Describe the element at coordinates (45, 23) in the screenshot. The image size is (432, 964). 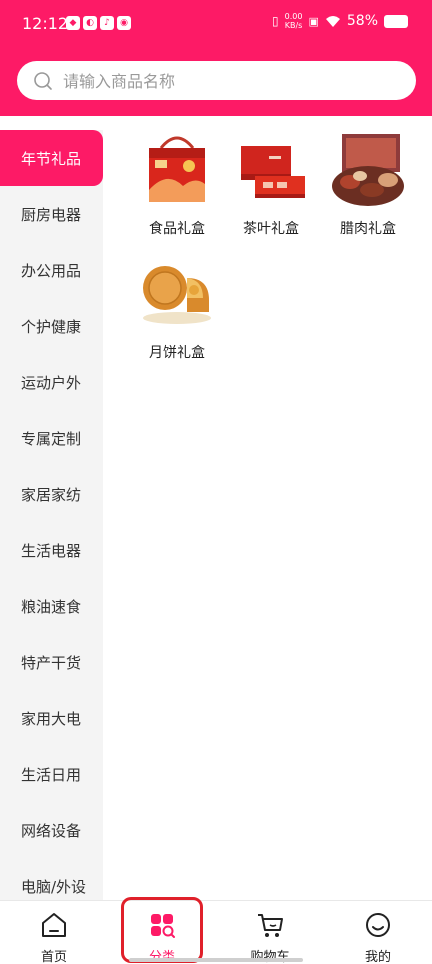
I see `status-time: 12:12` at that location.